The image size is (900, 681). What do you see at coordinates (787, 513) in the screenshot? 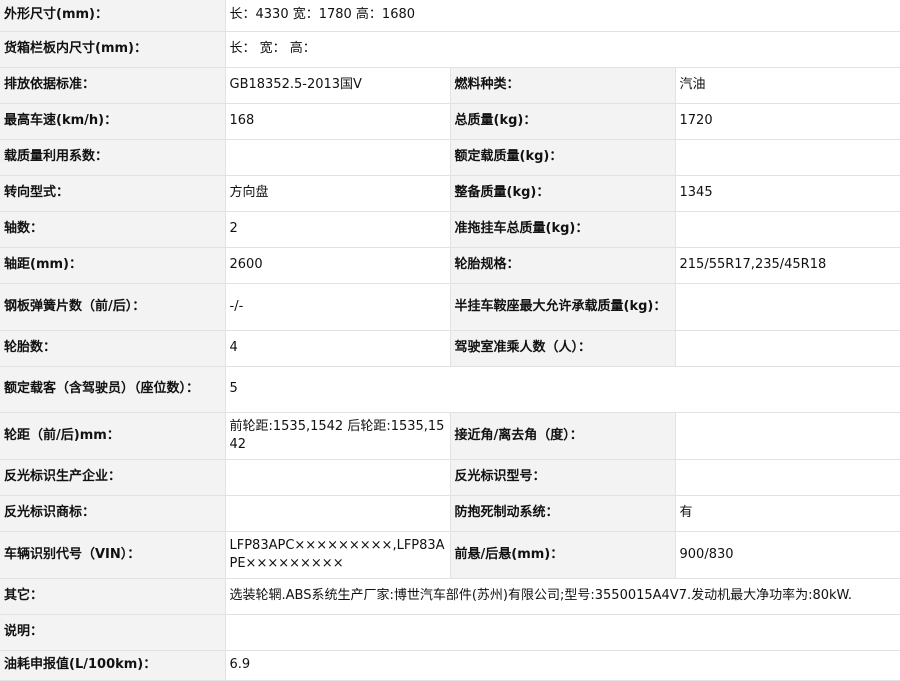
I see `spec-value: 有` at bounding box center [787, 513].